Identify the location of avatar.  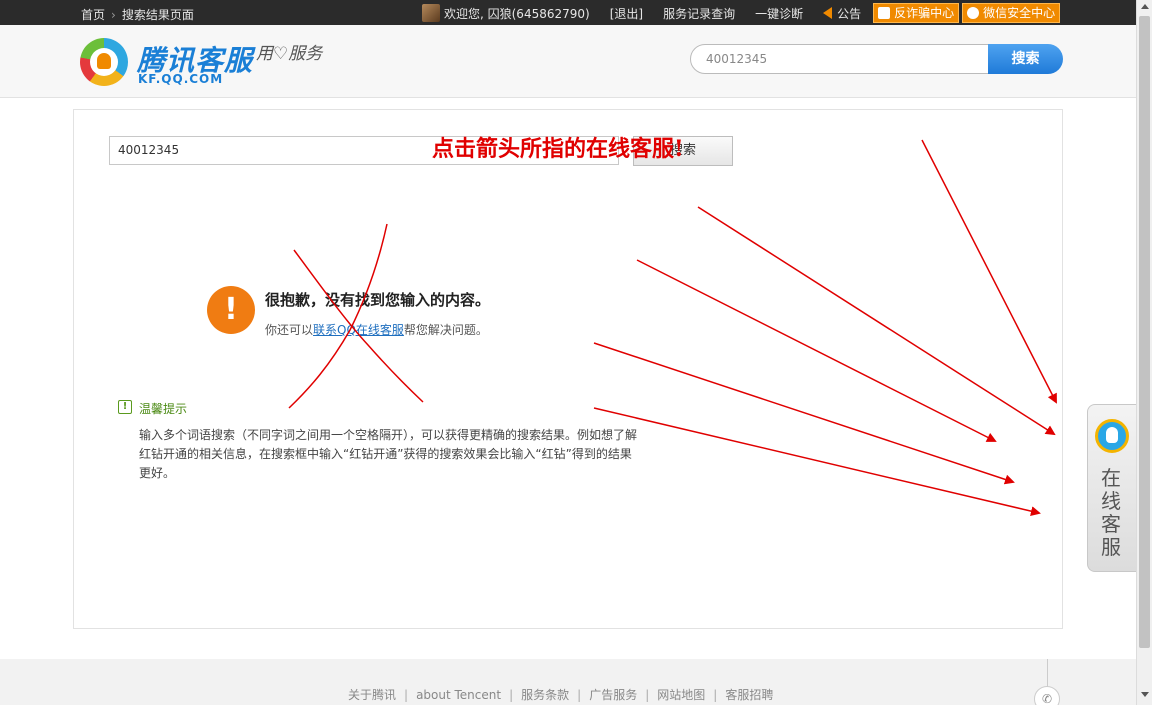
(431, 13).